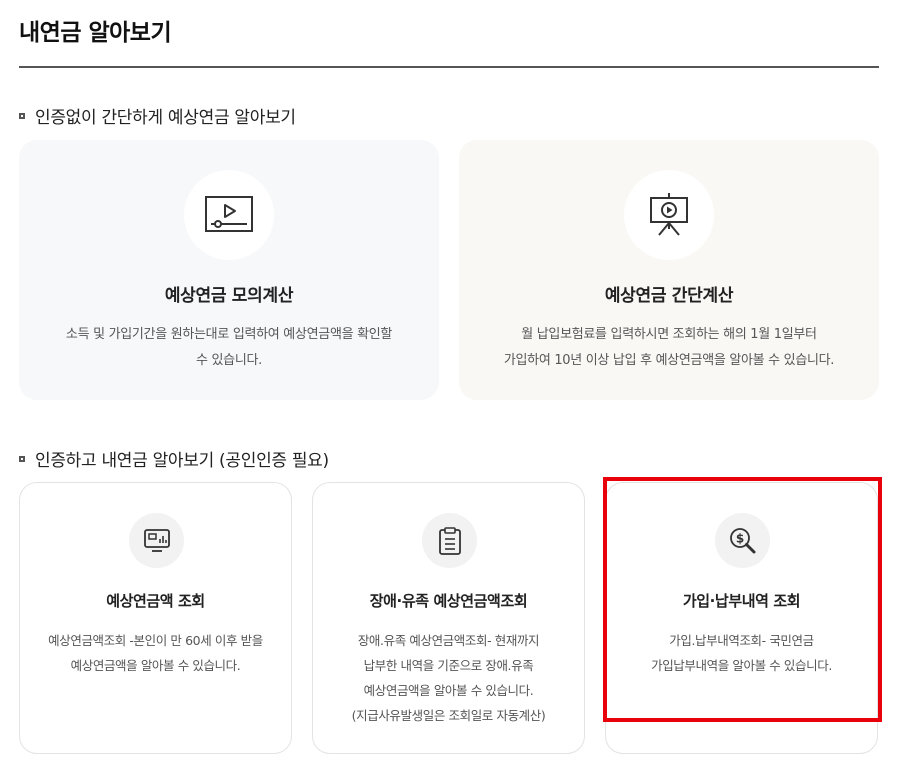  What do you see at coordinates (229, 334) in the screenshot?
I see `card-desc-line: 소득 및 가입기간을 원하는대로 입력하여 예상연금액을 확인할` at bounding box center [229, 334].